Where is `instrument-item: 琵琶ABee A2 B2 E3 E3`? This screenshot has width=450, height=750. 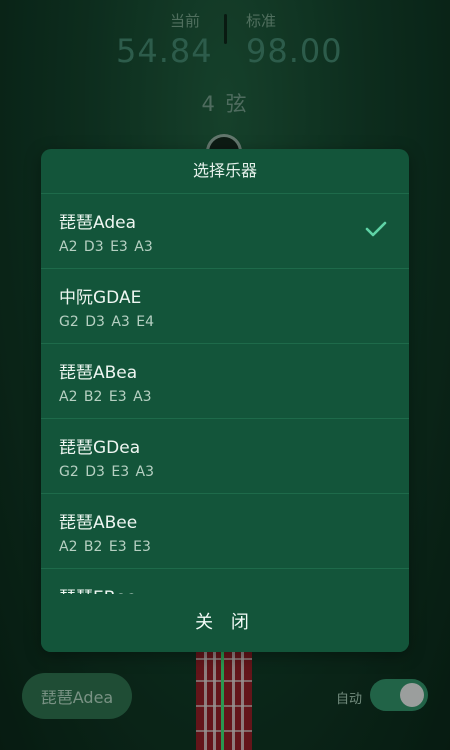 instrument-item: 琵琶ABee A2 B2 E3 E3 is located at coordinates (225, 531).